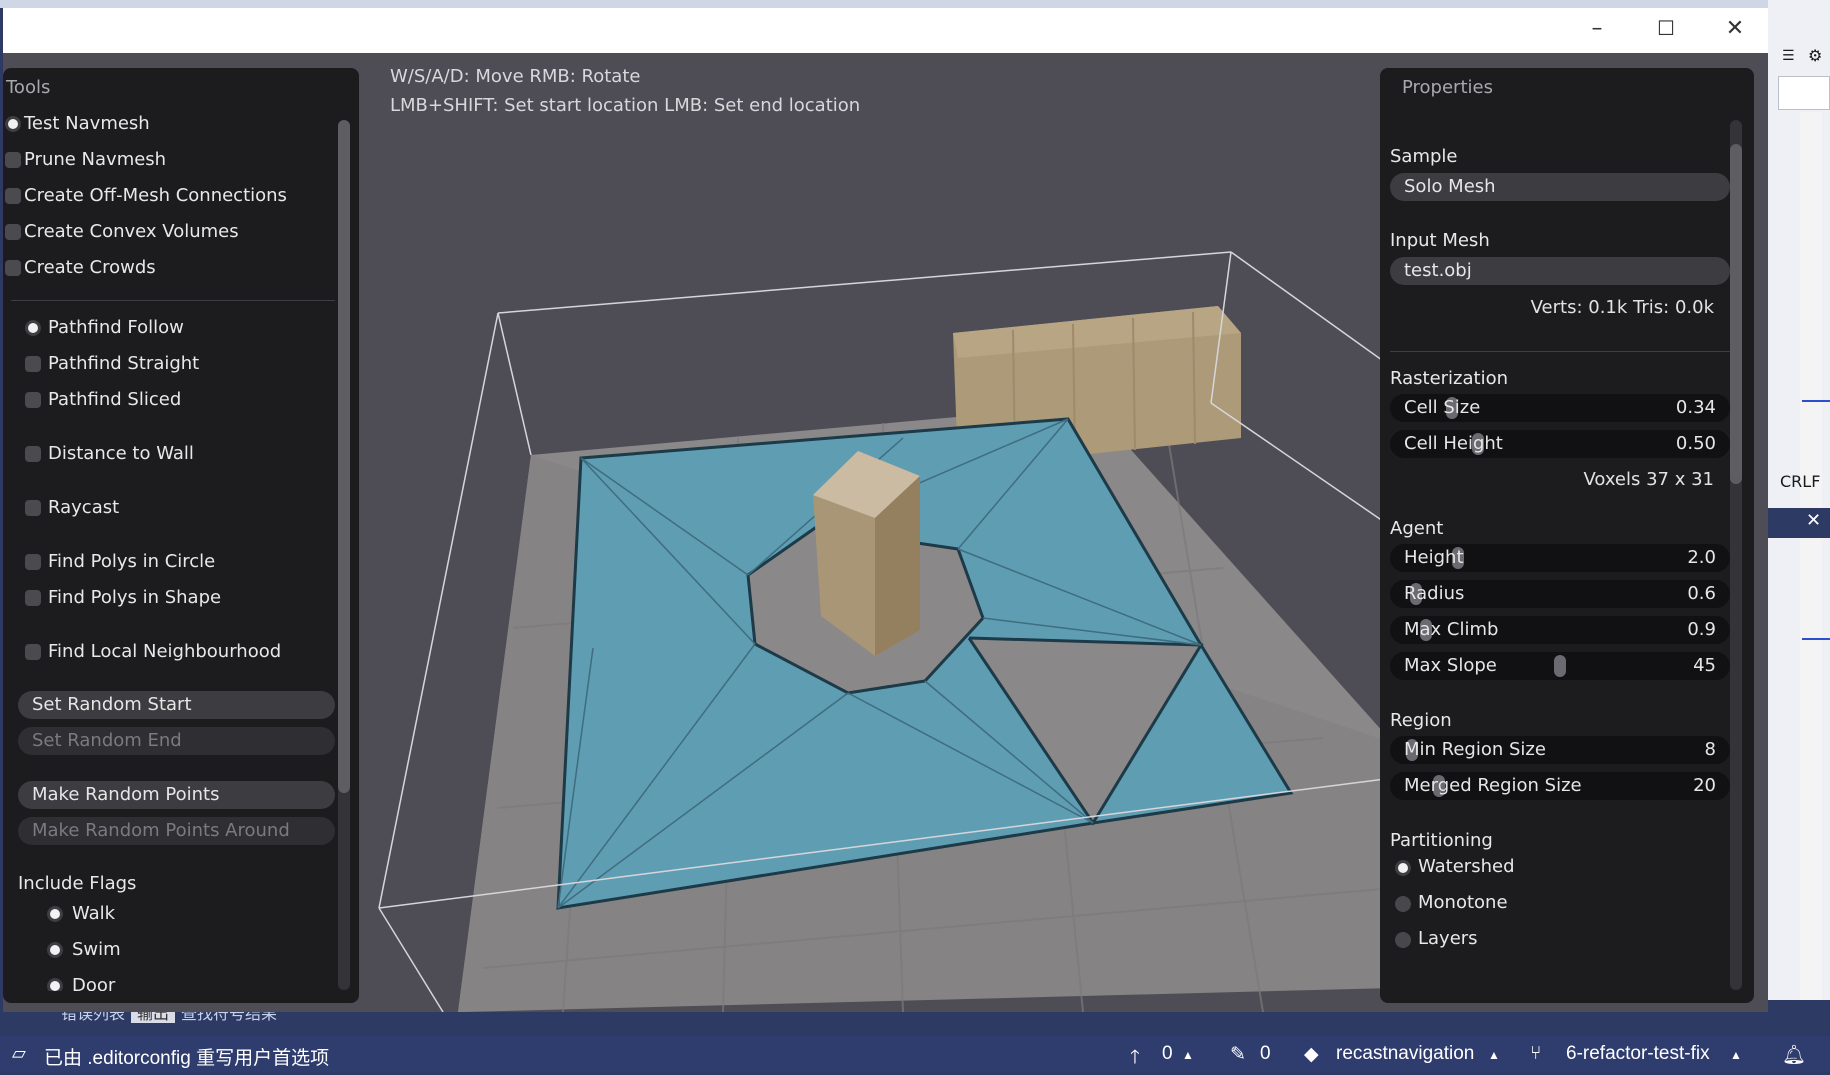 The height and width of the screenshot is (1075, 1830). Describe the element at coordinates (55, 914) in the screenshot. I see `flag-walk-checkbox` at that location.